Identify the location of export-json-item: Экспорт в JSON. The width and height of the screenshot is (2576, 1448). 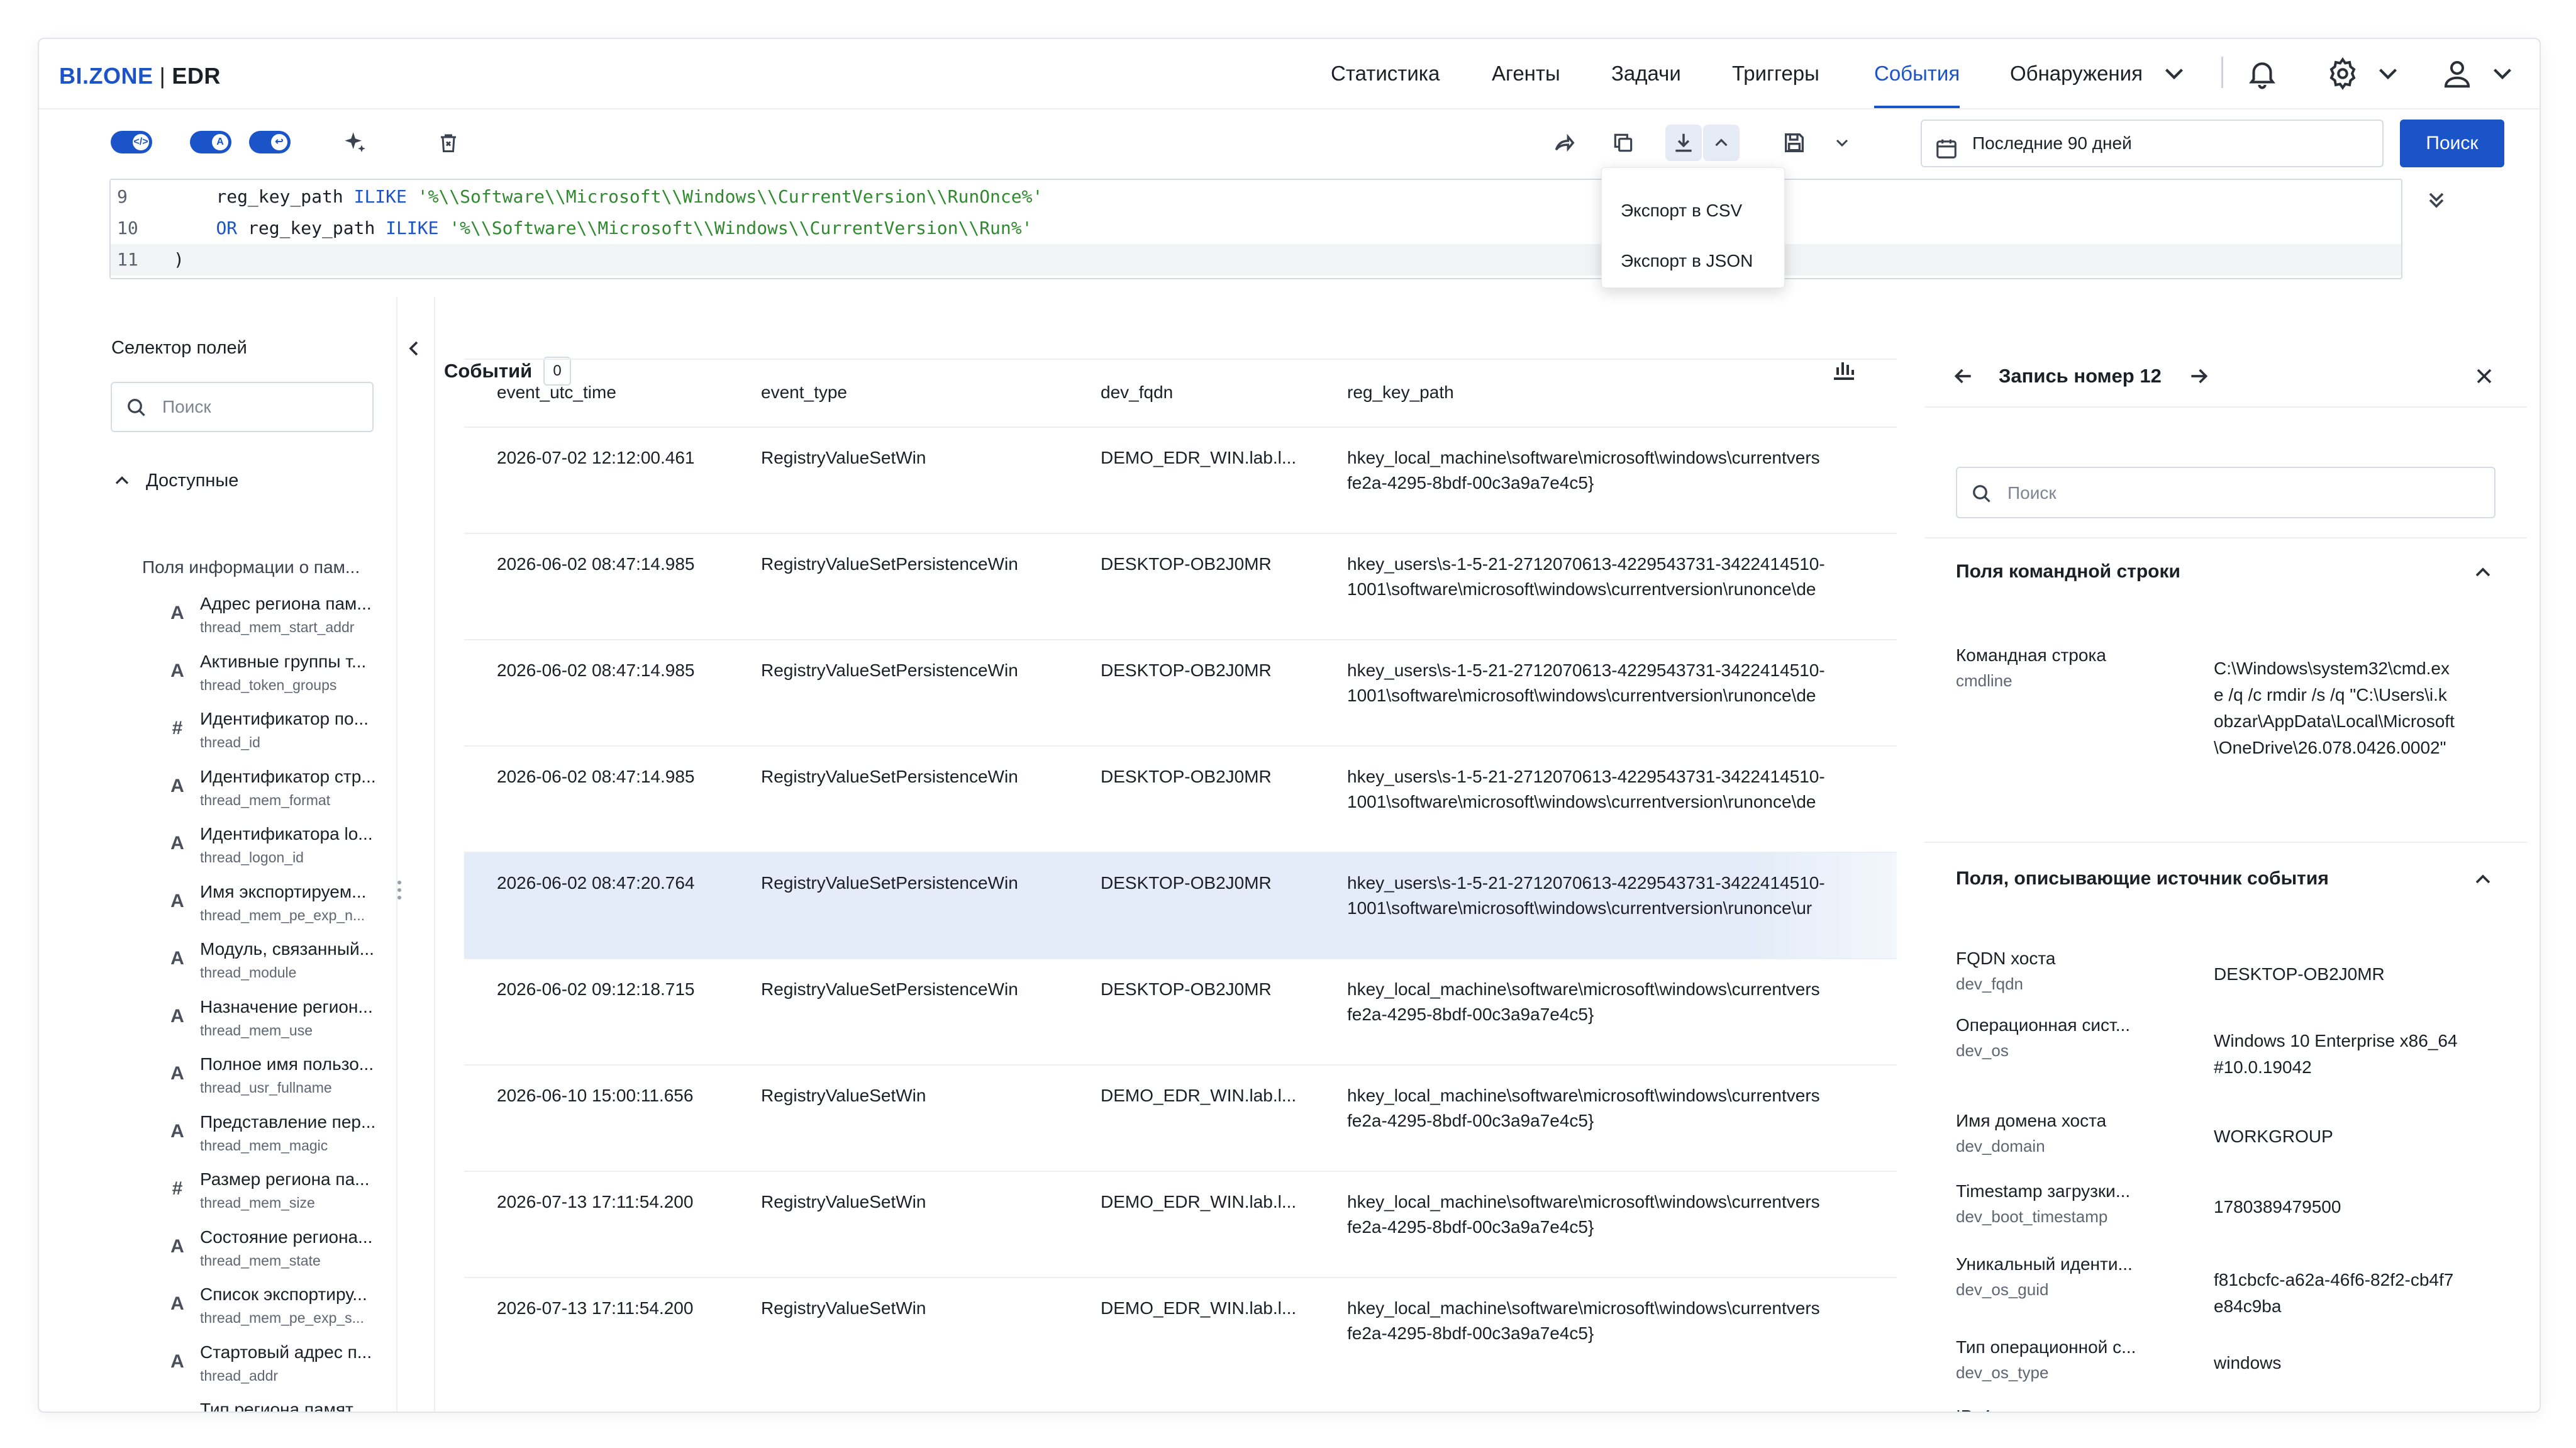
(1687, 261).